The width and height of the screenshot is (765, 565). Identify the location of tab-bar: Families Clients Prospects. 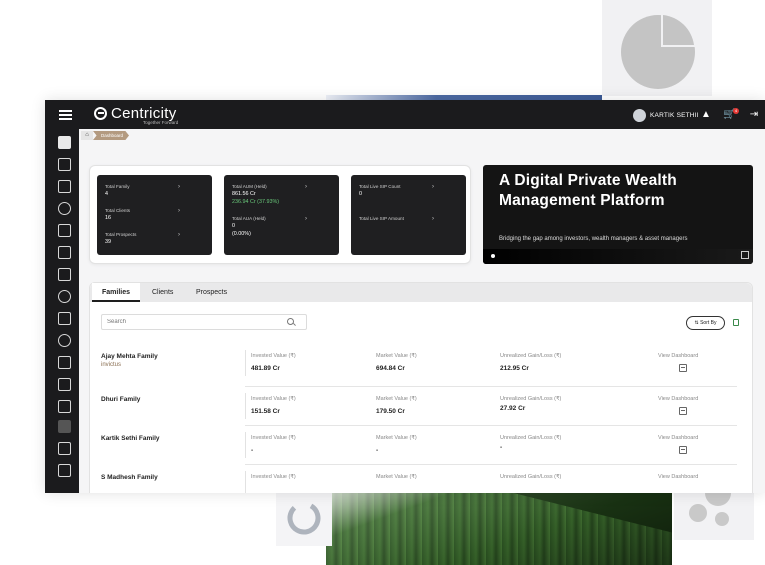
(421, 292).